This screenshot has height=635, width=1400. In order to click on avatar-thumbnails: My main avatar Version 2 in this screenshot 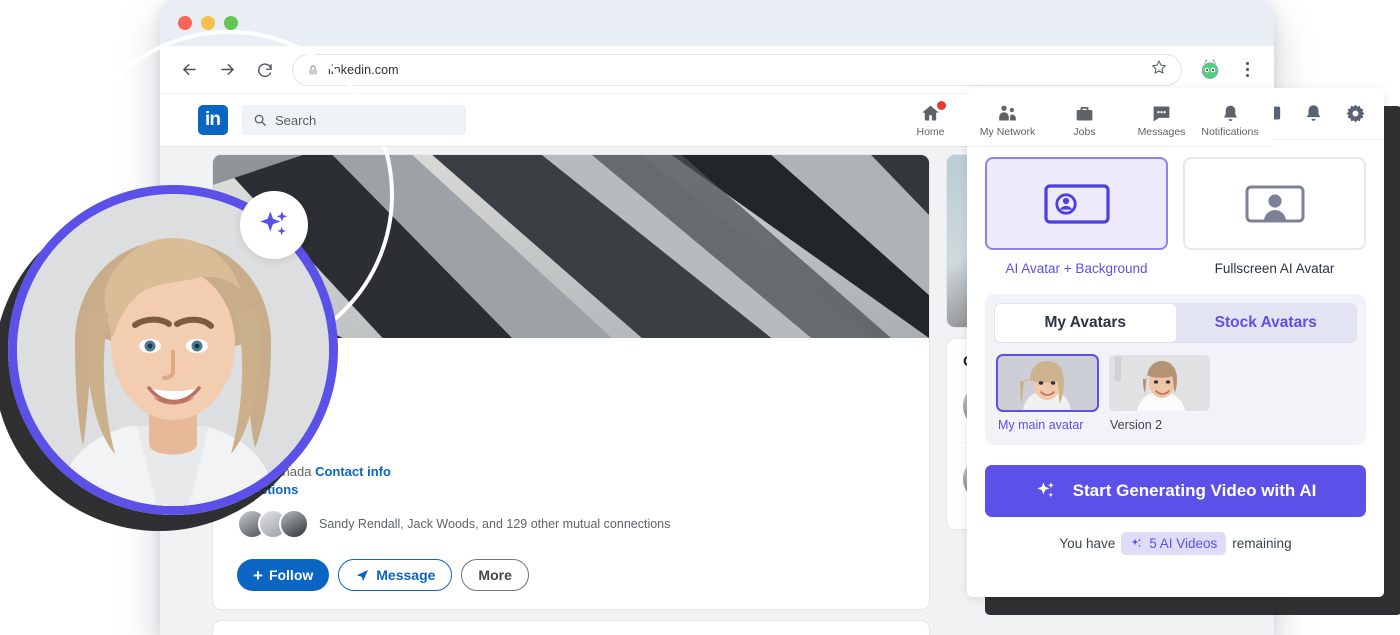, I will do `click(1175, 389)`.